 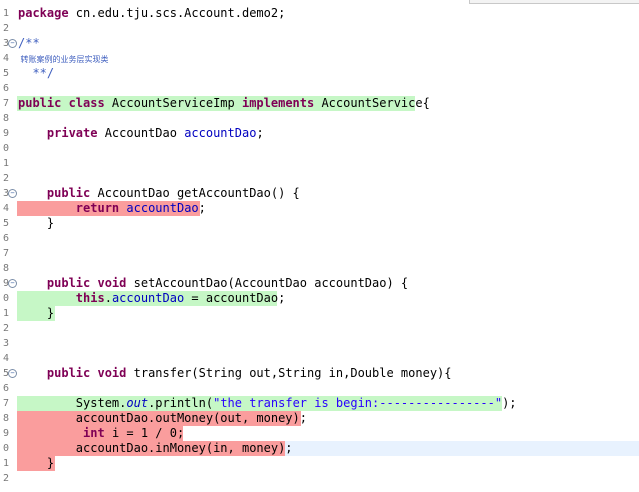 I want to click on code-line: 5 **/, so click(x=319, y=73).